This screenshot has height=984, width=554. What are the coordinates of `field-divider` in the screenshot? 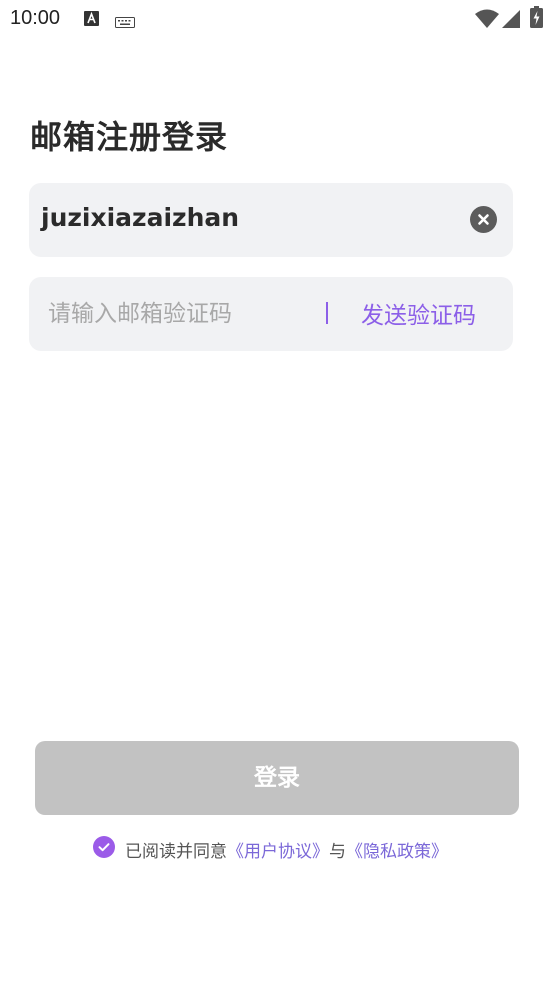 It's located at (327, 313).